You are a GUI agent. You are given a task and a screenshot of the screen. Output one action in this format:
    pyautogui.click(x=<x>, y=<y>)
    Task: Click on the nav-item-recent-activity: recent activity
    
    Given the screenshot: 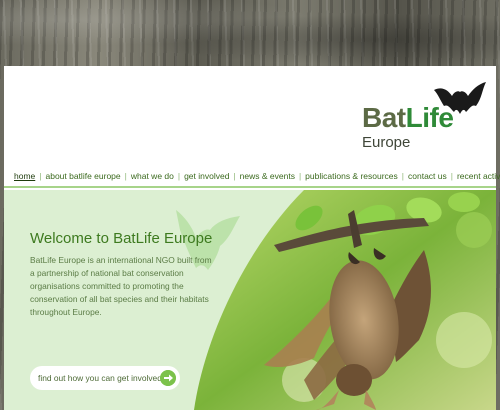 What is the action you would take?
    pyautogui.click(x=476, y=176)
    